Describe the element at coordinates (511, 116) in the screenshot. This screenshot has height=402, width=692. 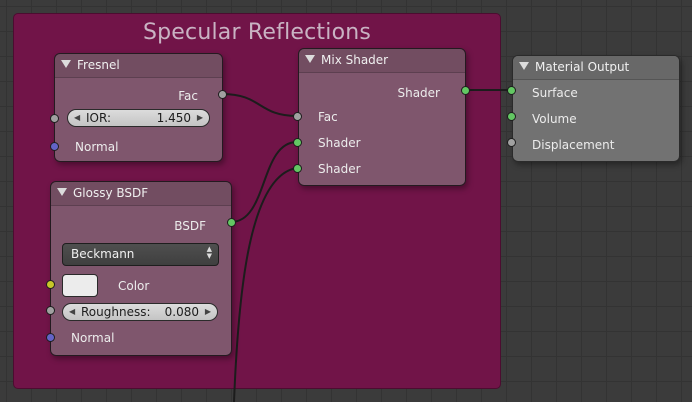
I see `output-volume-input-socket` at that location.